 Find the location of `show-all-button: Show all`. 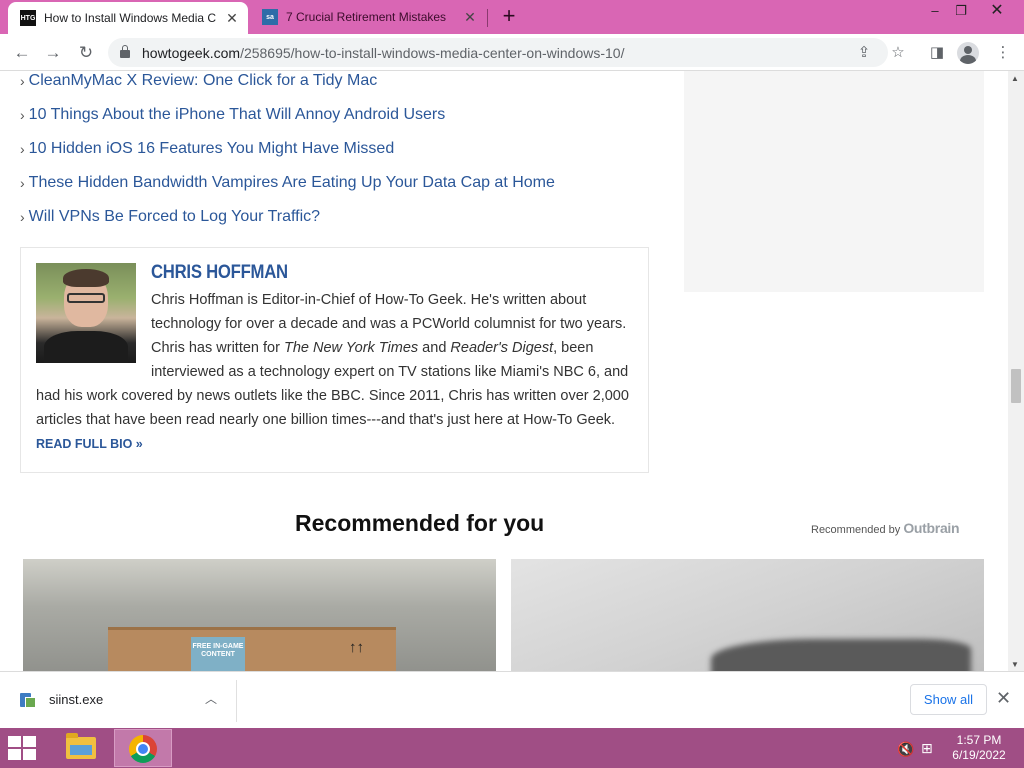

show-all-button: Show all is located at coordinates (948, 699).